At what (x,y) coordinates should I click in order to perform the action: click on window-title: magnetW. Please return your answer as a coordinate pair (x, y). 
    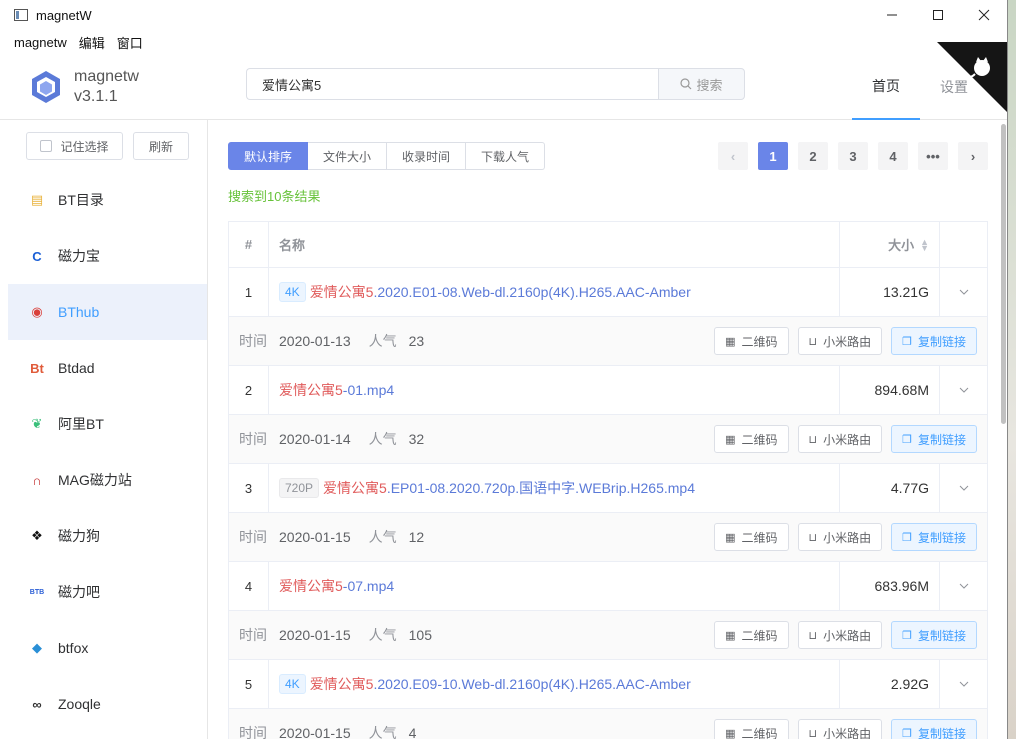
    Looking at the image, I should click on (64, 15).